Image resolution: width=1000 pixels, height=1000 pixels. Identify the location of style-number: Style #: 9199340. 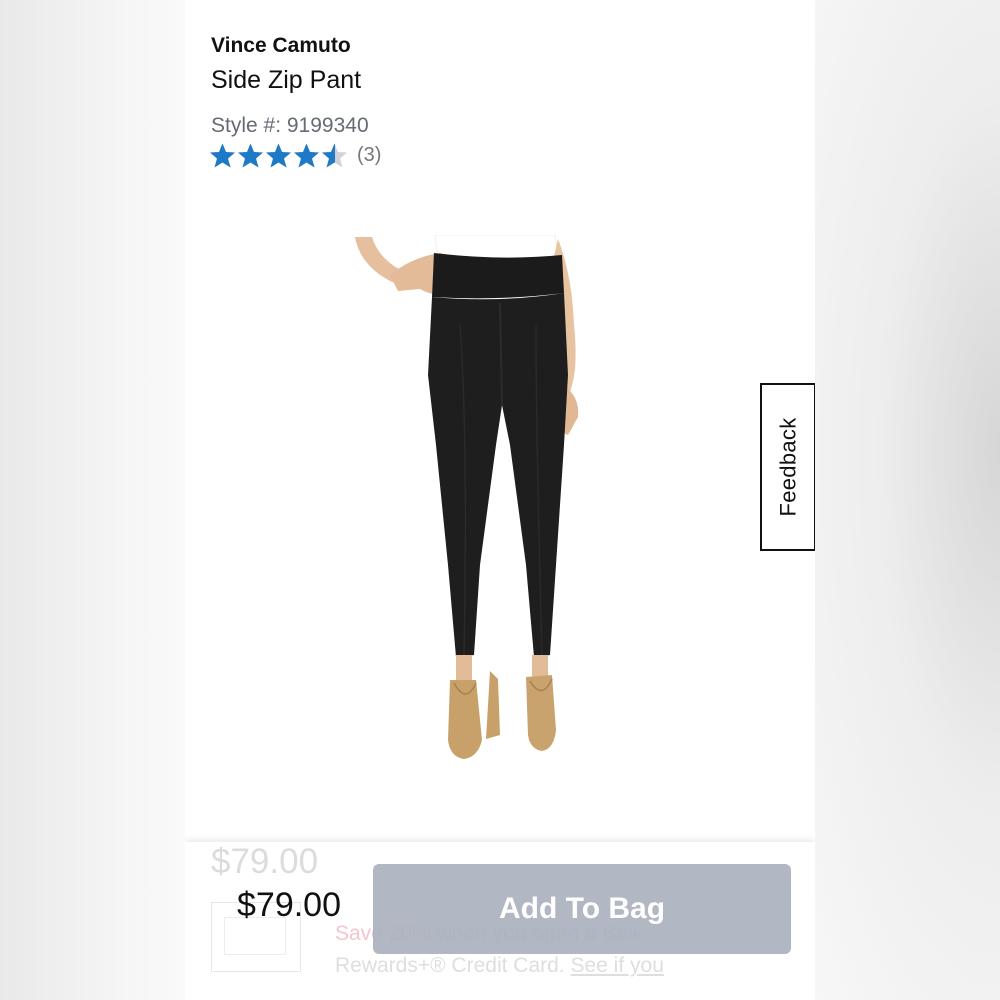
(290, 125).